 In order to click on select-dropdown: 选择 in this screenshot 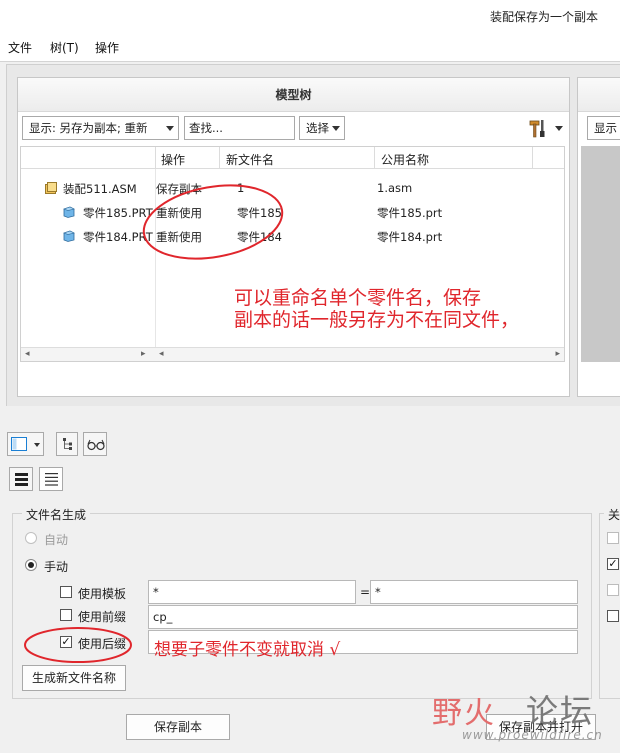, I will do `click(322, 128)`.